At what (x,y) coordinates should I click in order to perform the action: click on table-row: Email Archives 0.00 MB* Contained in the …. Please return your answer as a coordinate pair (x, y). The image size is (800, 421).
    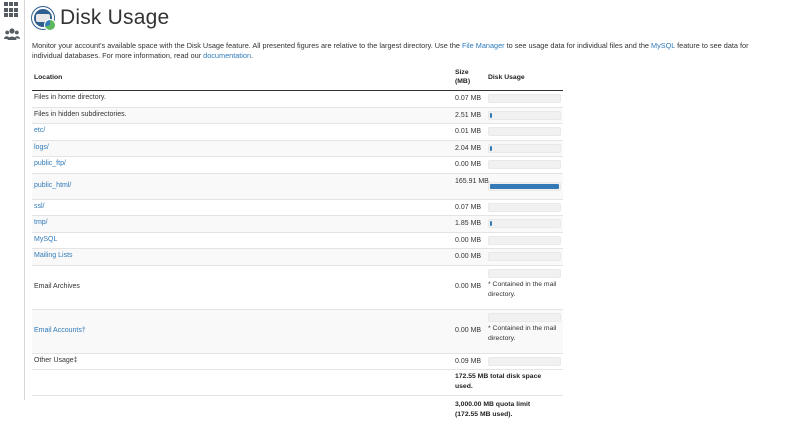
    Looking at the image, I should click on (297, 288).